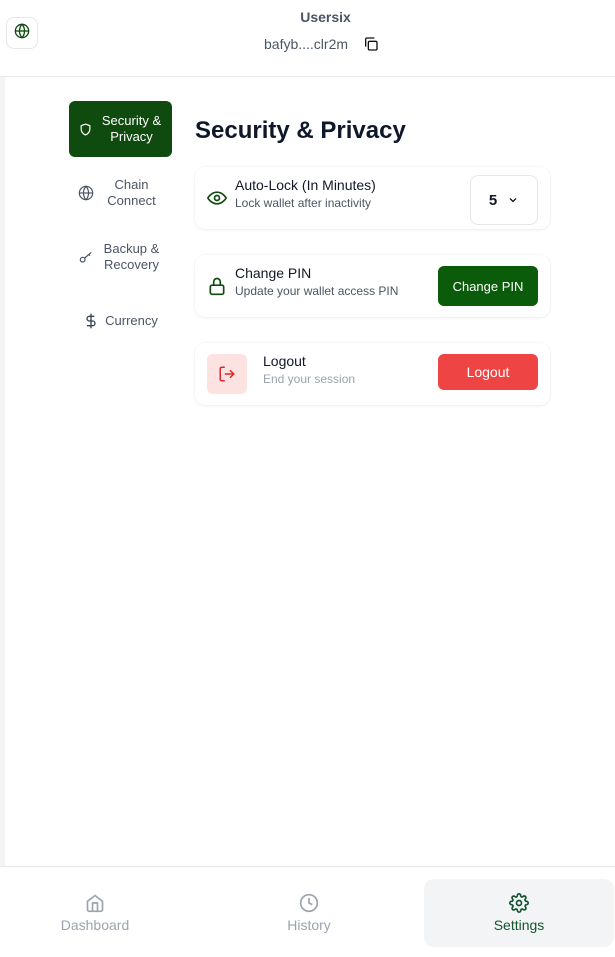  Describe the element at coordinates (325, 17) in the screenshot. I see `user-name: Usersix` at that location.